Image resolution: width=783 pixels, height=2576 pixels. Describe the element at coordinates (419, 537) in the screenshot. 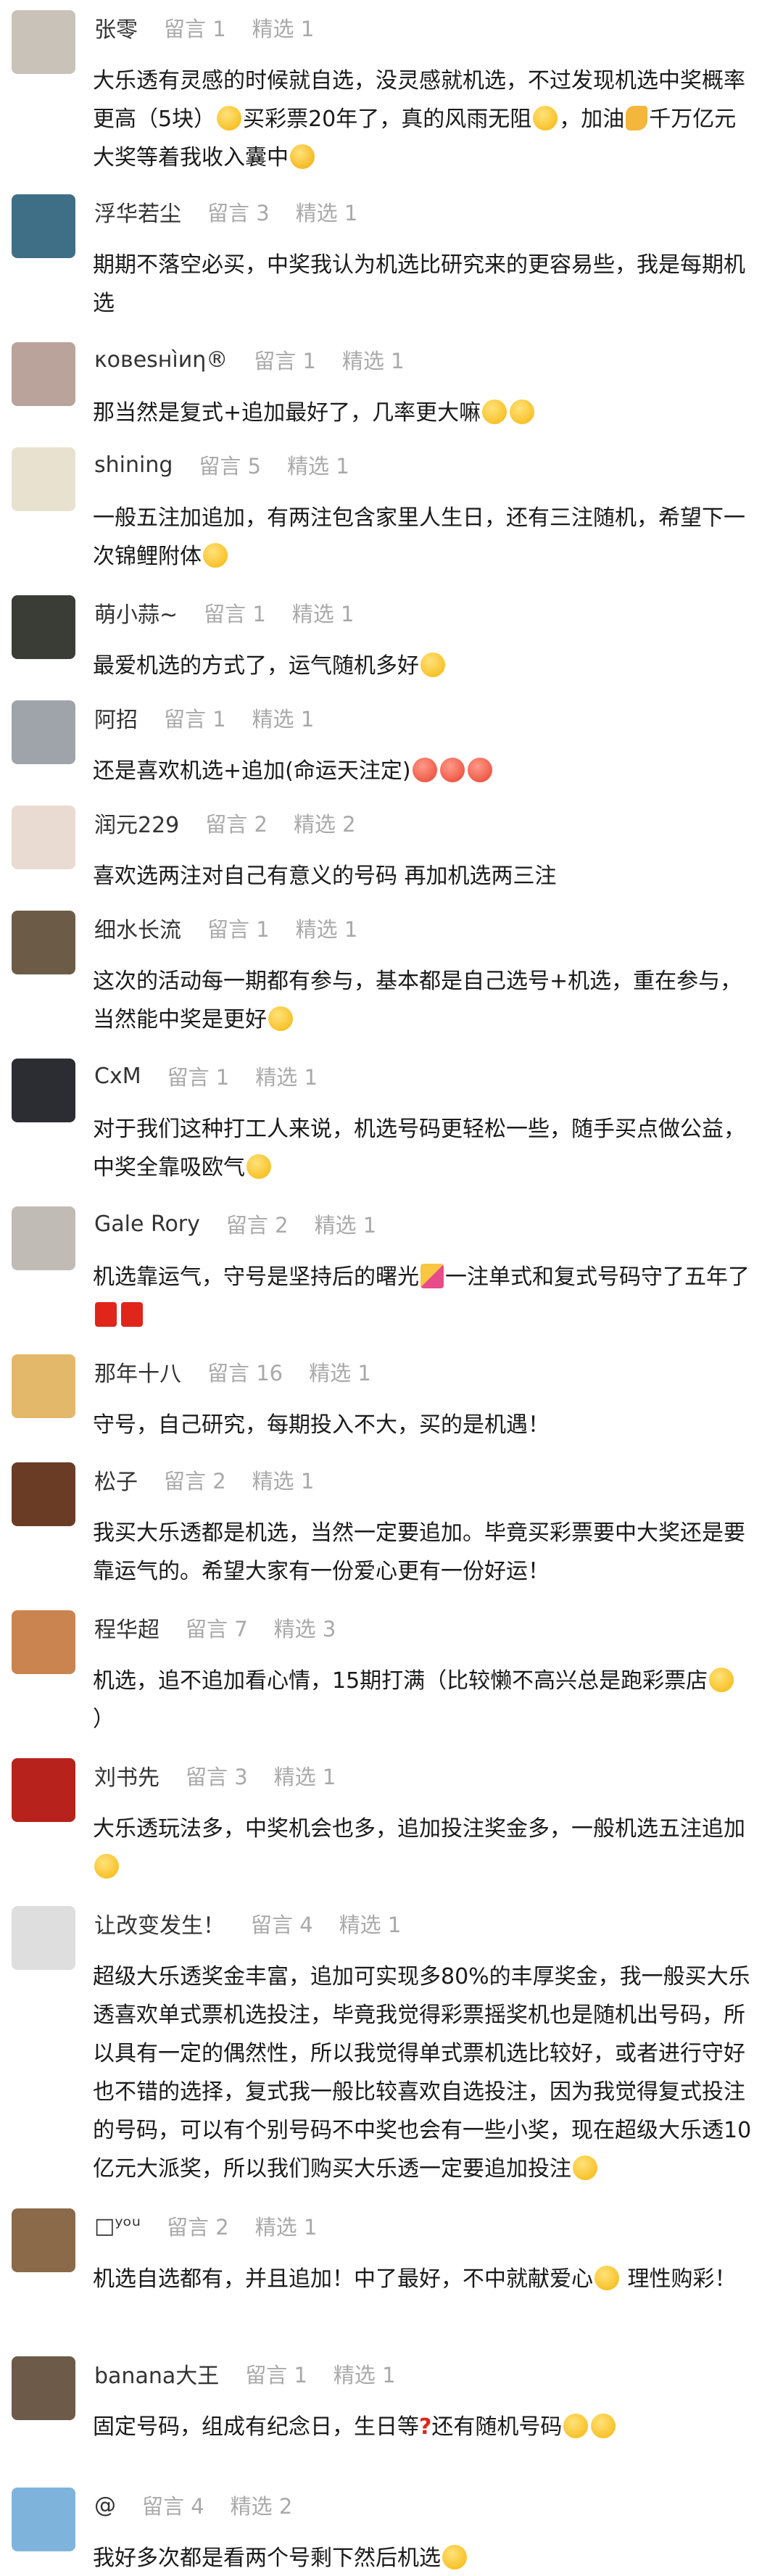

I see `comment-text-segment: 一般五注加追加，有两注包含家里人生日，还有三注随机，希望下一次锦鲤附体` at that location.